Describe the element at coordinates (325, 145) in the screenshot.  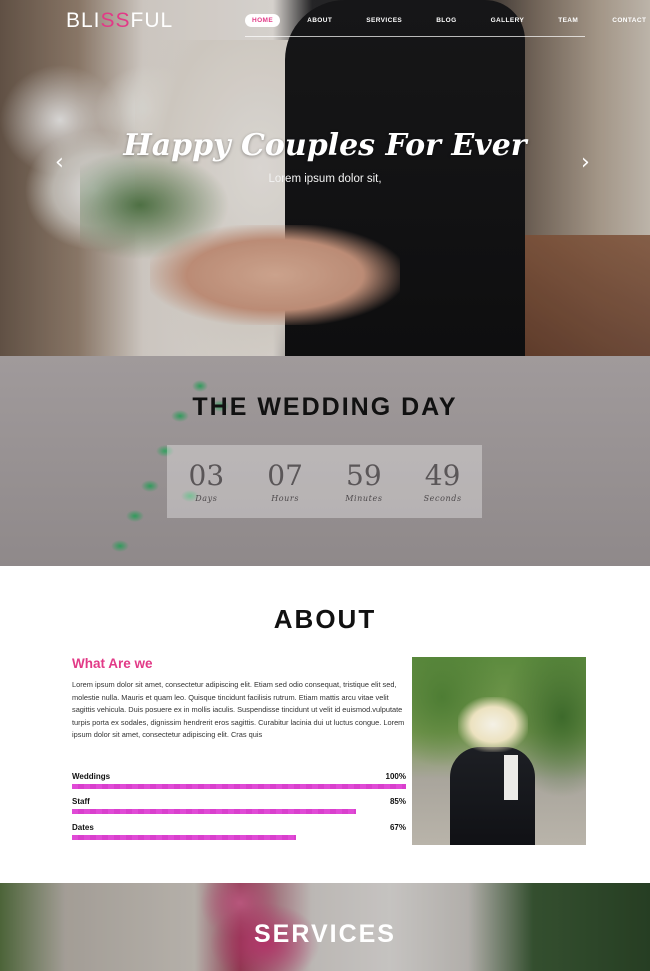
I see `hero-title: Happy Couples For Ever` at that location.